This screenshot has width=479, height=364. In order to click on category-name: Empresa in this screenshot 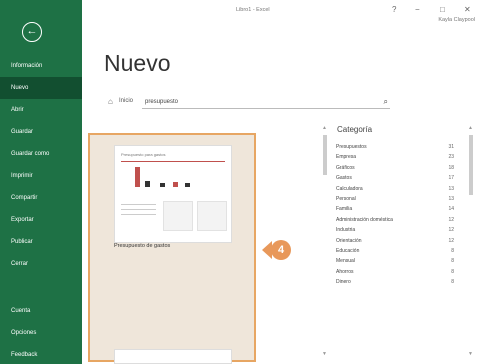, I will do `click(346, 157)`.